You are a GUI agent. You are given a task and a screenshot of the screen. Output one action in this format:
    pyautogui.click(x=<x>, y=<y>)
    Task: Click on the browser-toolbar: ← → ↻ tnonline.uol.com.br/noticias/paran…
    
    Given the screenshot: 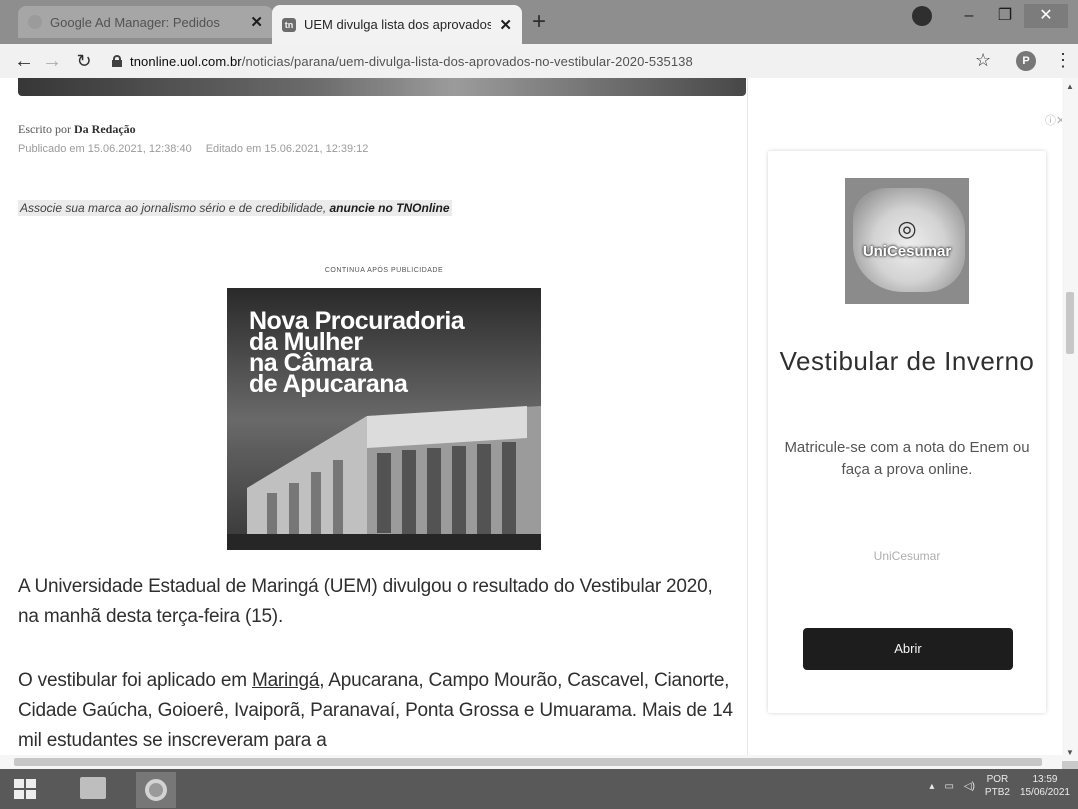 What is the action you would take?
    pyautogui.click(x=539, y=61)
    